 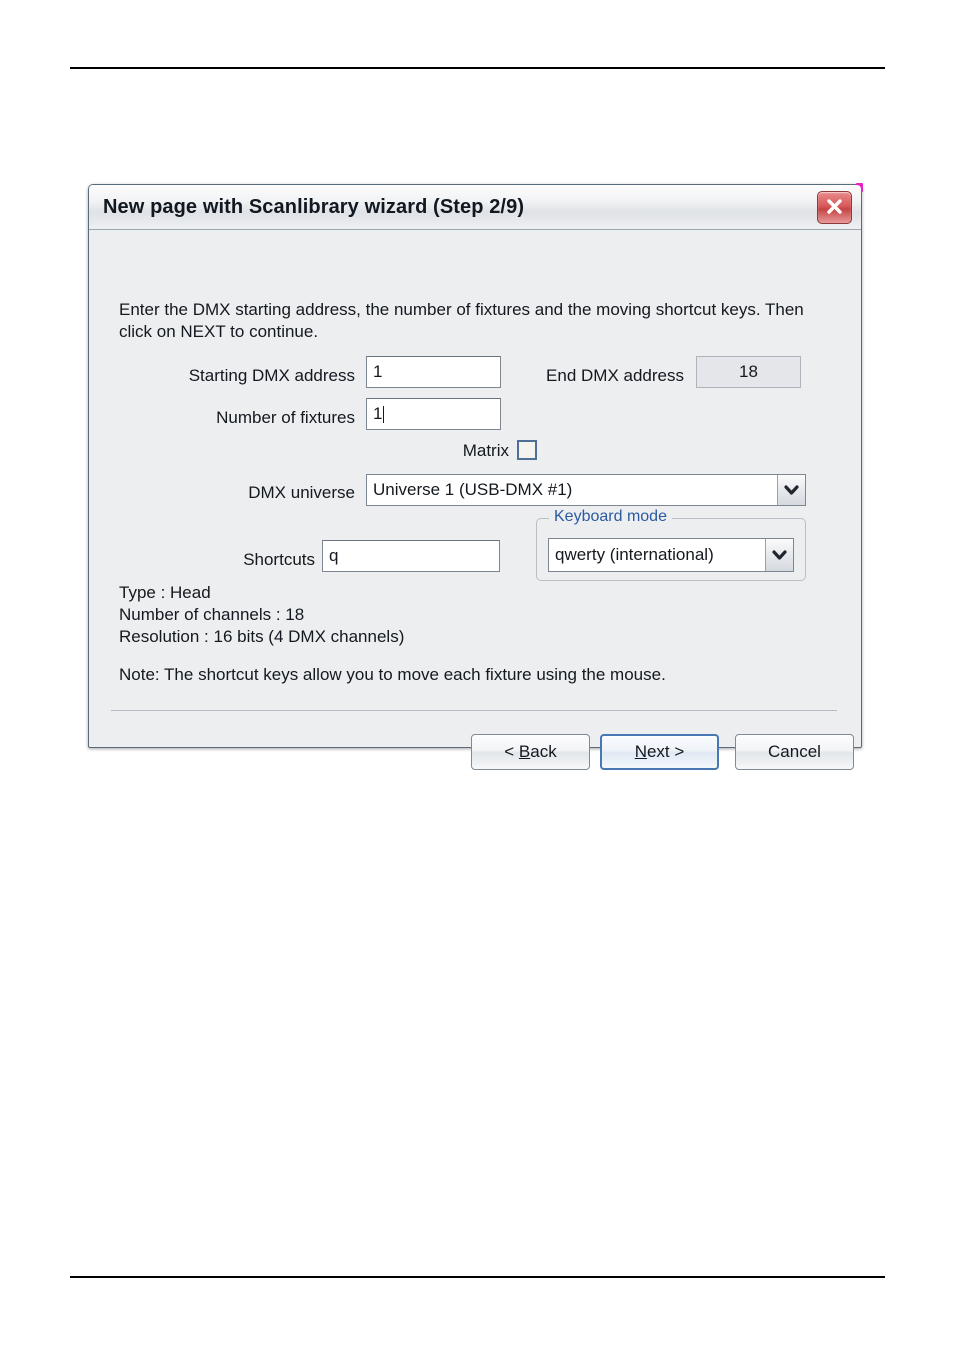 I want to click on next-button-label: Next >, so click(x=659, y=751).